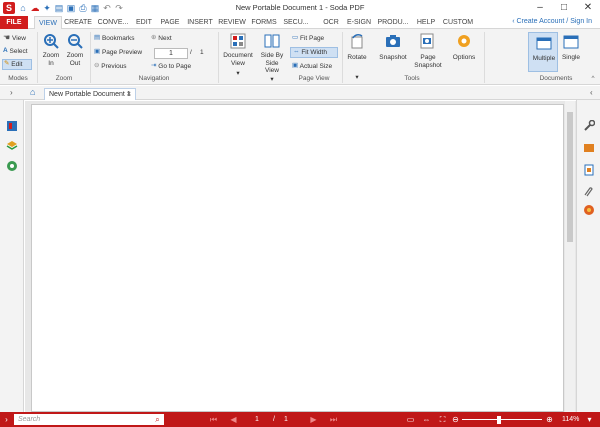 This screenshot has width=600, height=427. What do you see at coordinates (458, 22) in the screenshot?
I see `tab-custom: CUSTOM` at bounding box center [458, 22].